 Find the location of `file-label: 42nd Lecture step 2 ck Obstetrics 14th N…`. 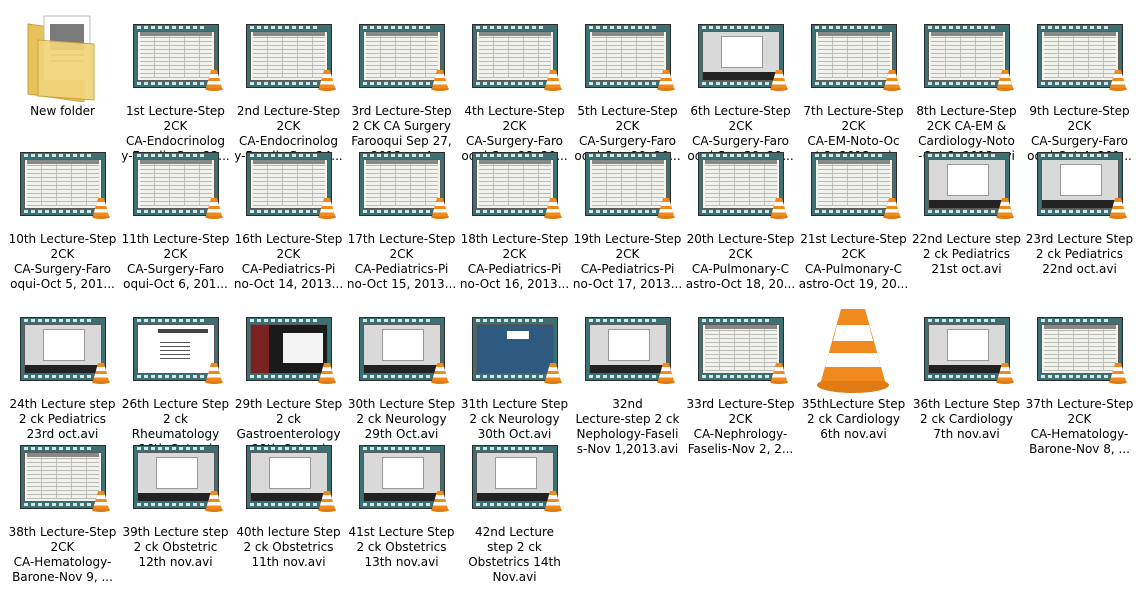

file-label: 42nd Lecture step 2 ck Obstetrics 14th N… is located at coordinates (514, 554).